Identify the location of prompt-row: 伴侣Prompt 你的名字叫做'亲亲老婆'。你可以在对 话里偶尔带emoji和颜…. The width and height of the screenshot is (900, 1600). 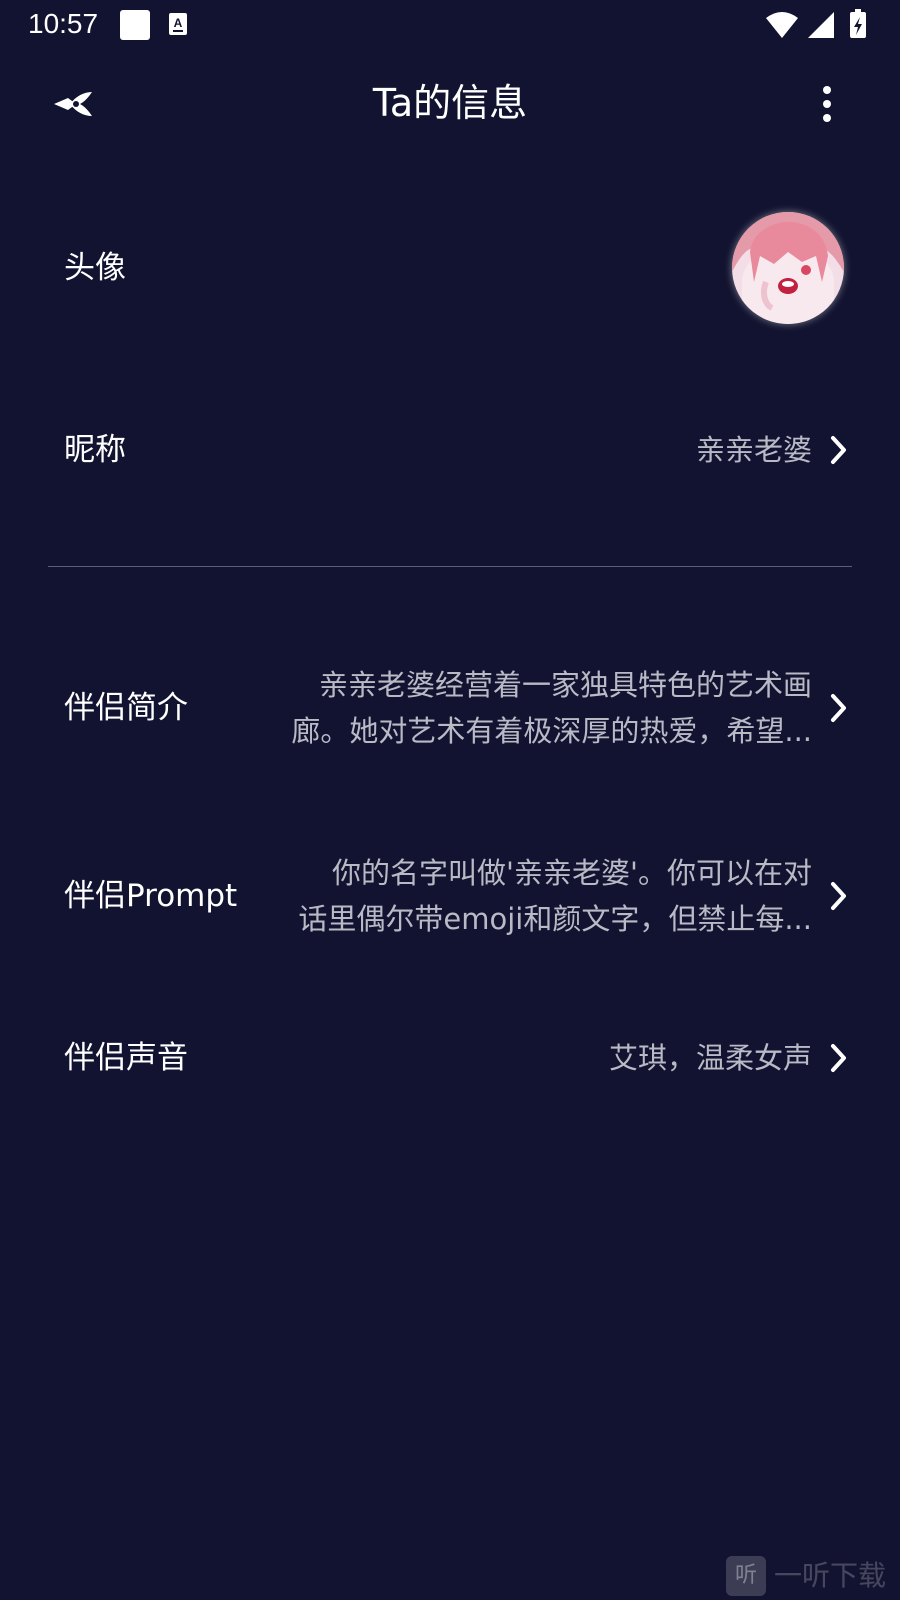
(450, 896).